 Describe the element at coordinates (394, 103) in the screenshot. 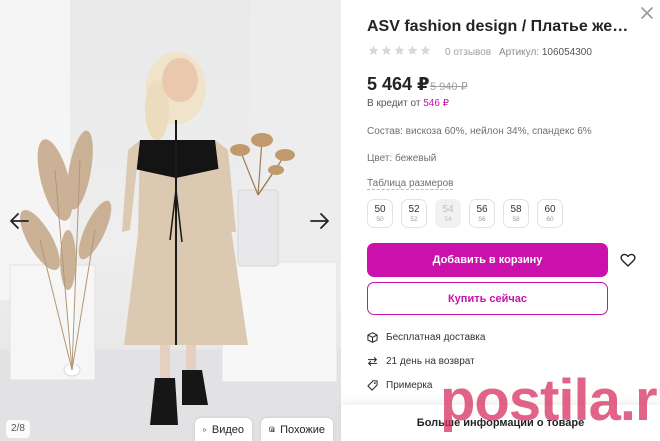

I see `credit-label: В кредит от` at that location.